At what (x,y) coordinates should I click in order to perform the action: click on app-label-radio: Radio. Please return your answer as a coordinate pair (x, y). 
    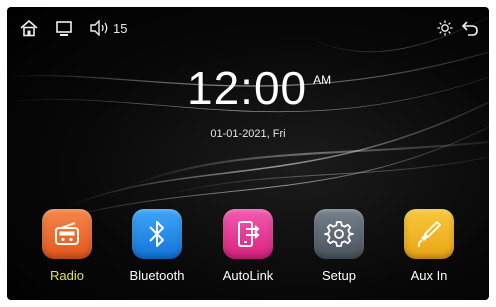
    Looking at the image, I should click on (67, 275).